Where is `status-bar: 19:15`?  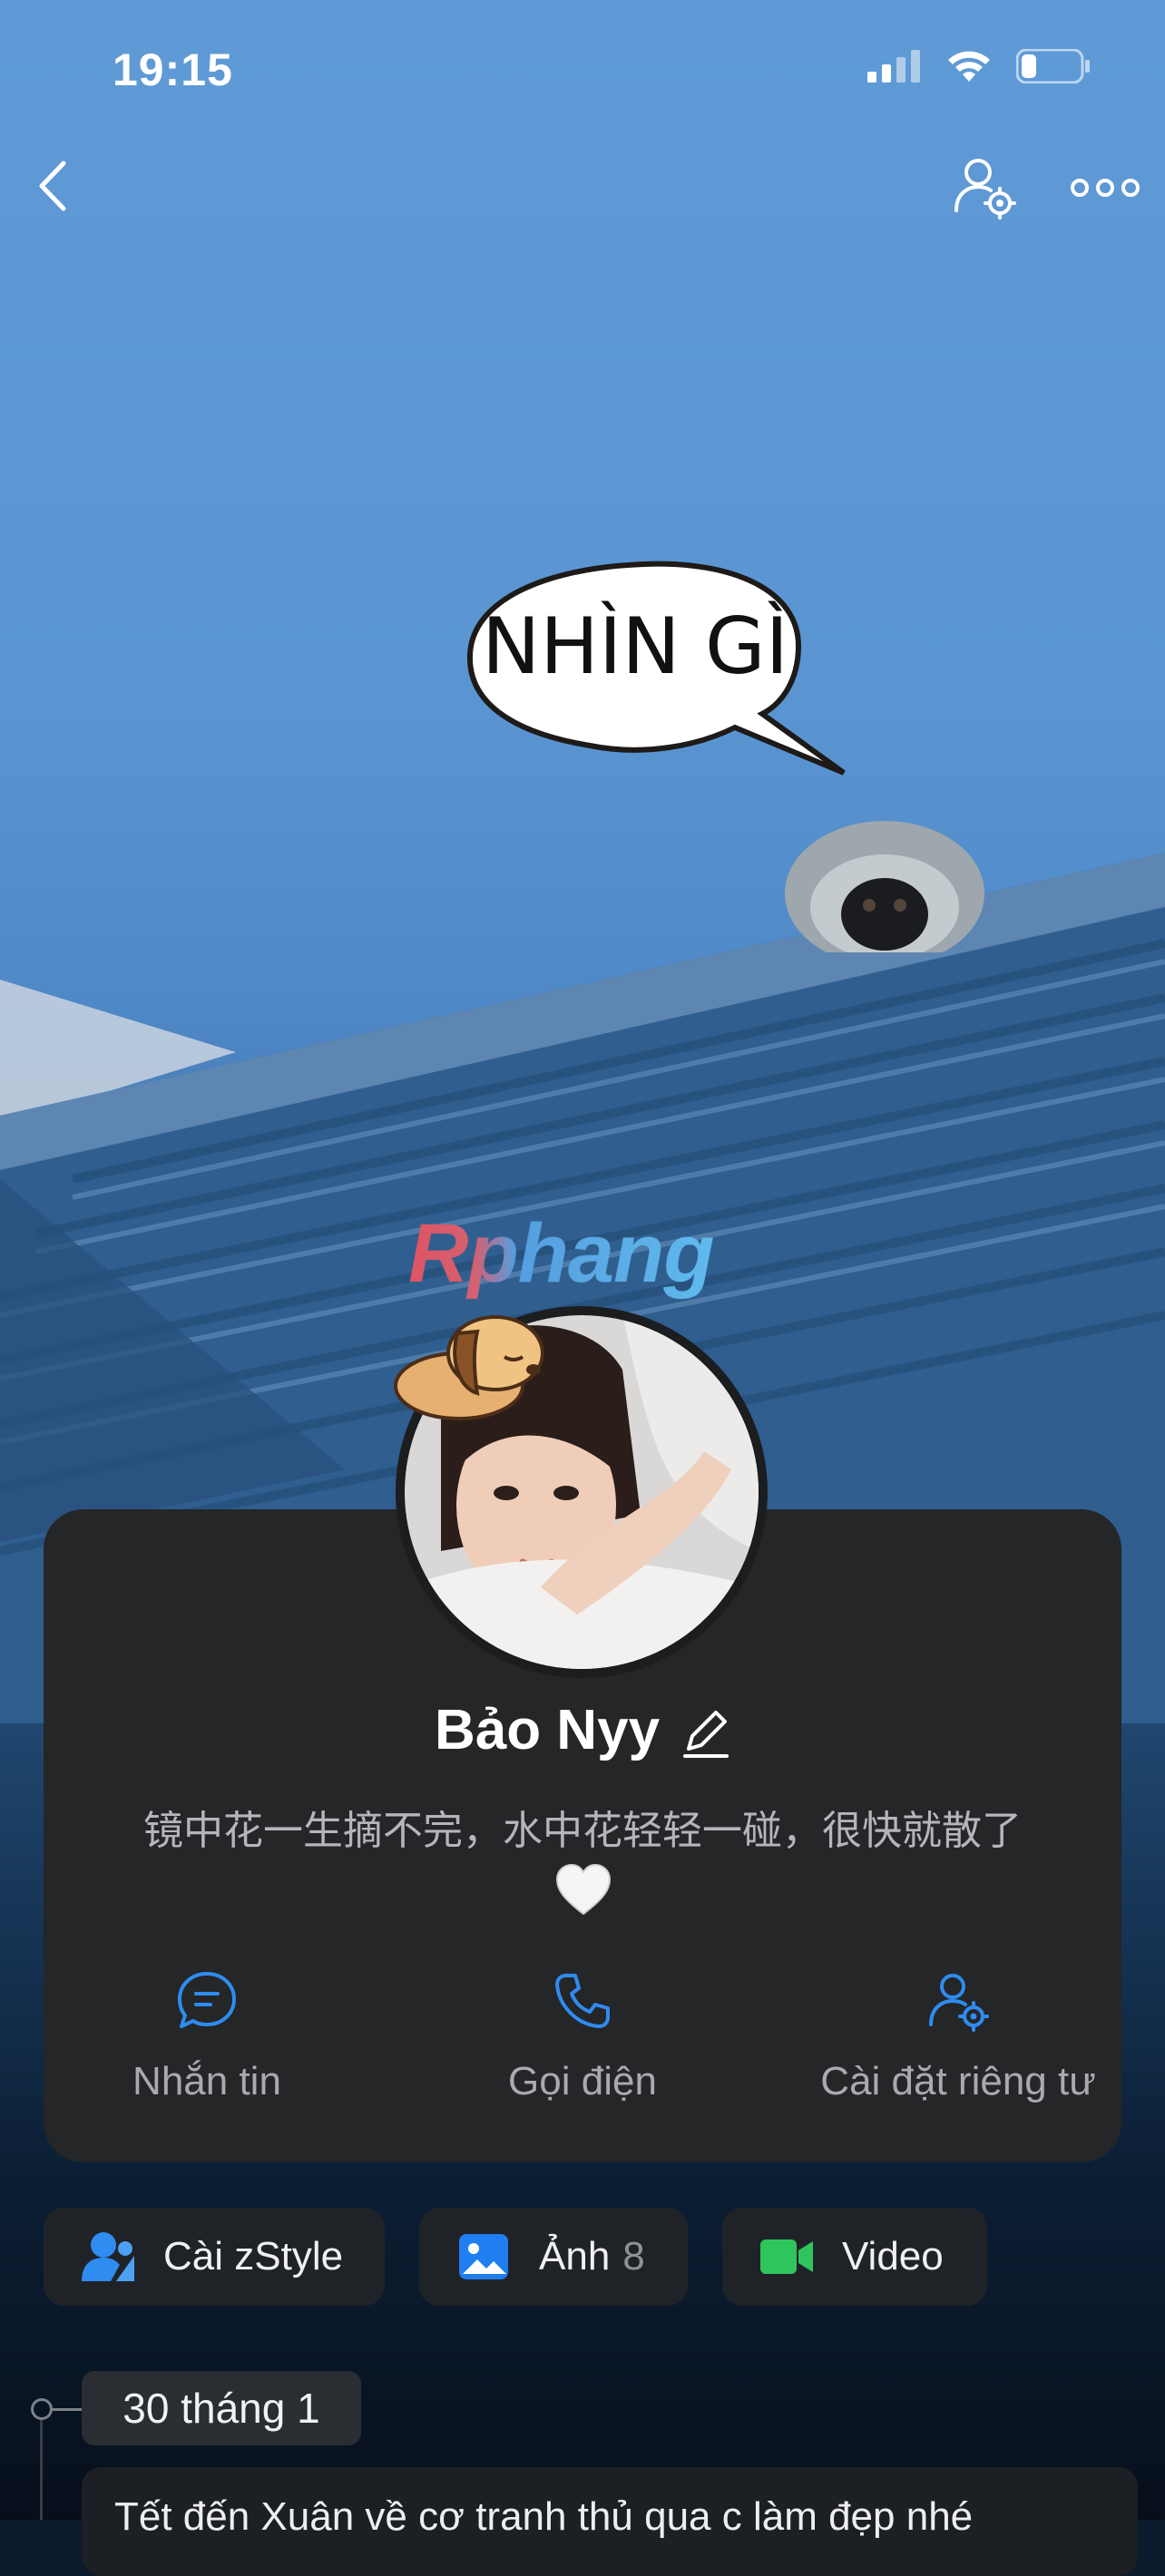
status-bar: 19:15 is located at coordinates (582, 68).